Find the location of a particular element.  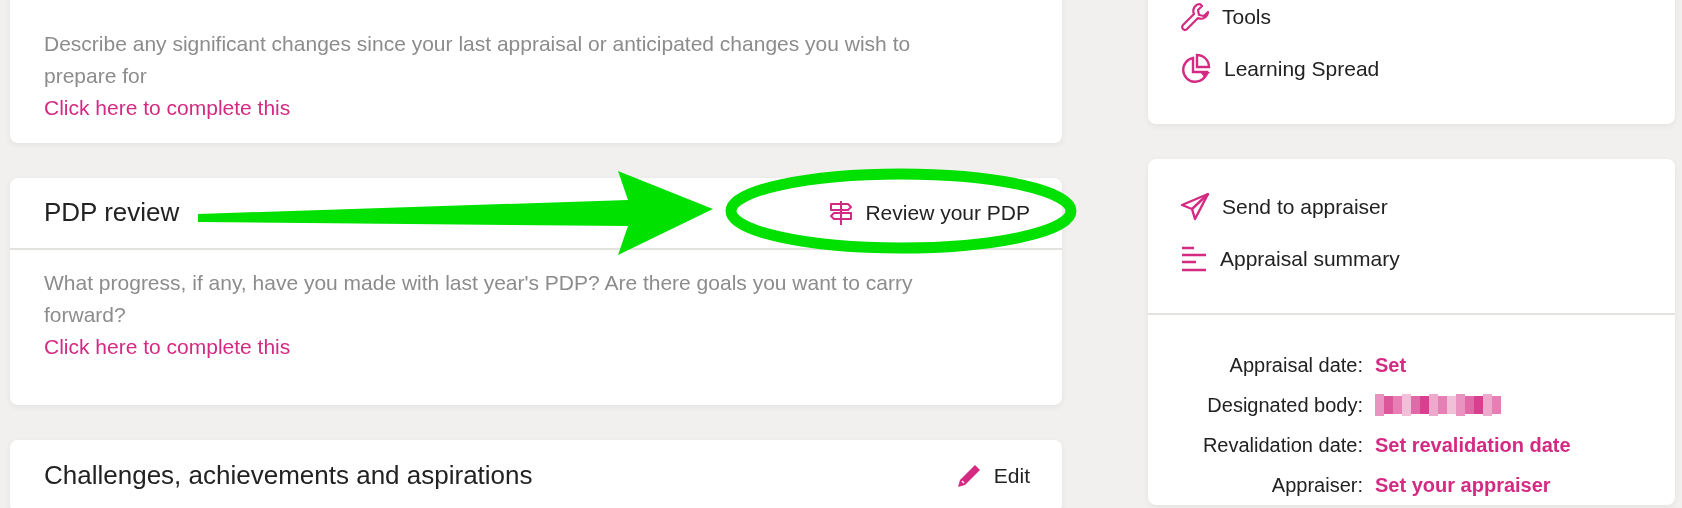

section-title: Challenges, achievements and aspirations is located at coordinates (288, 476).